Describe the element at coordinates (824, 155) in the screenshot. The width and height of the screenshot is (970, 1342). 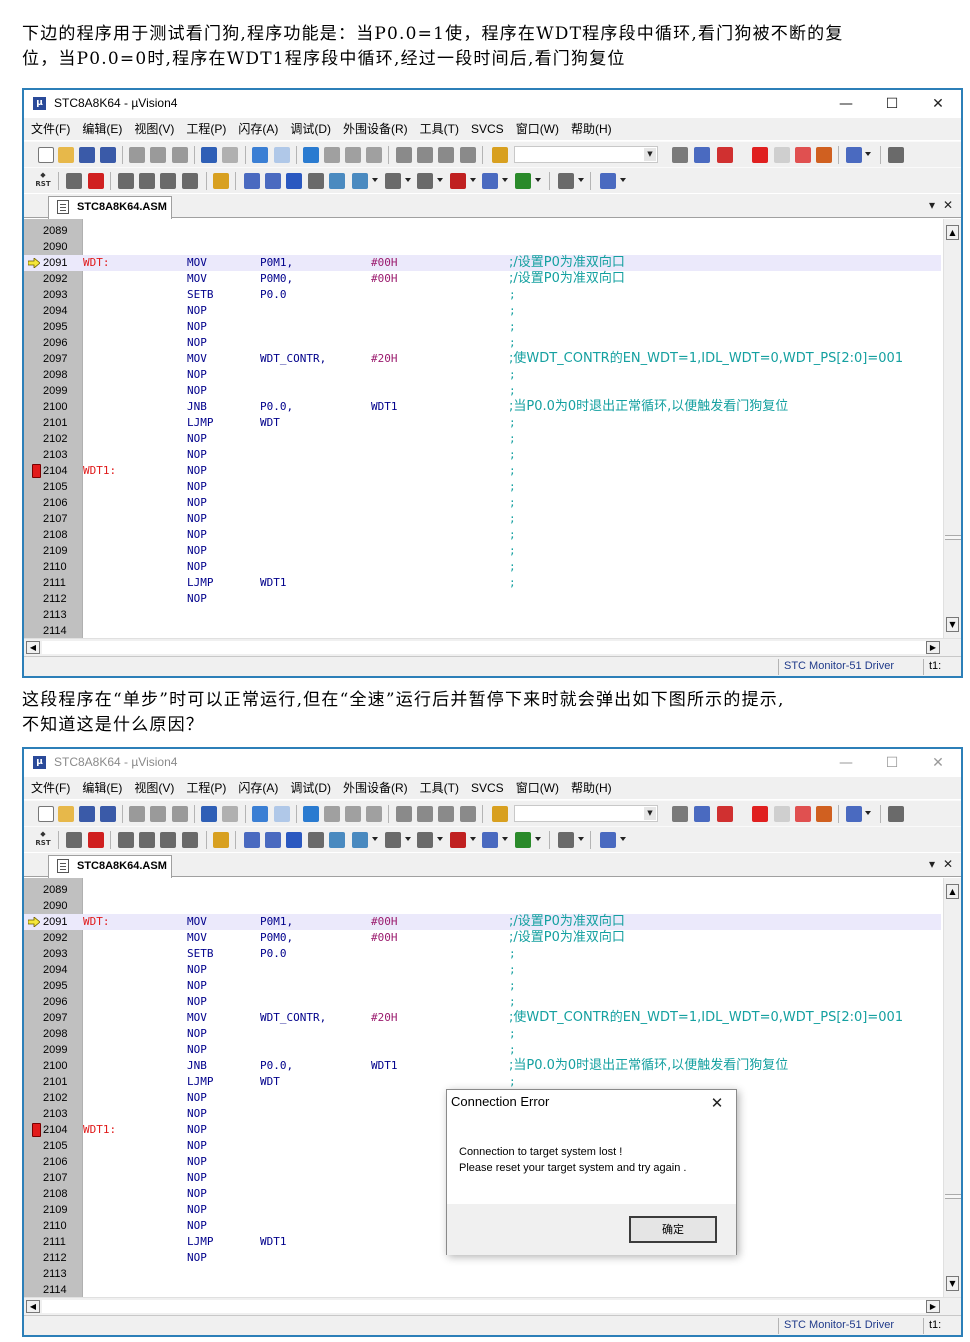
I see `kill-breakpoints-icon` at that location.